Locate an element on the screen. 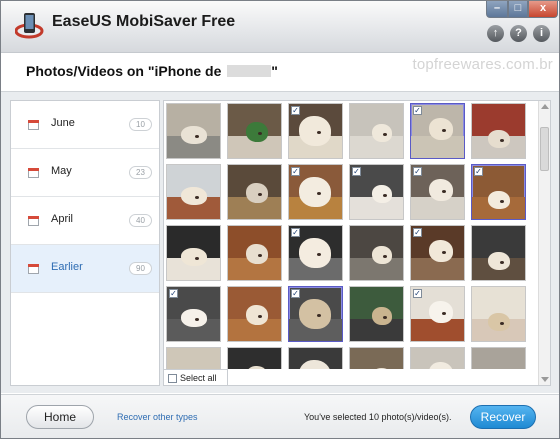  sidebar-item-count: 90 is located at coordinates (140, 268).